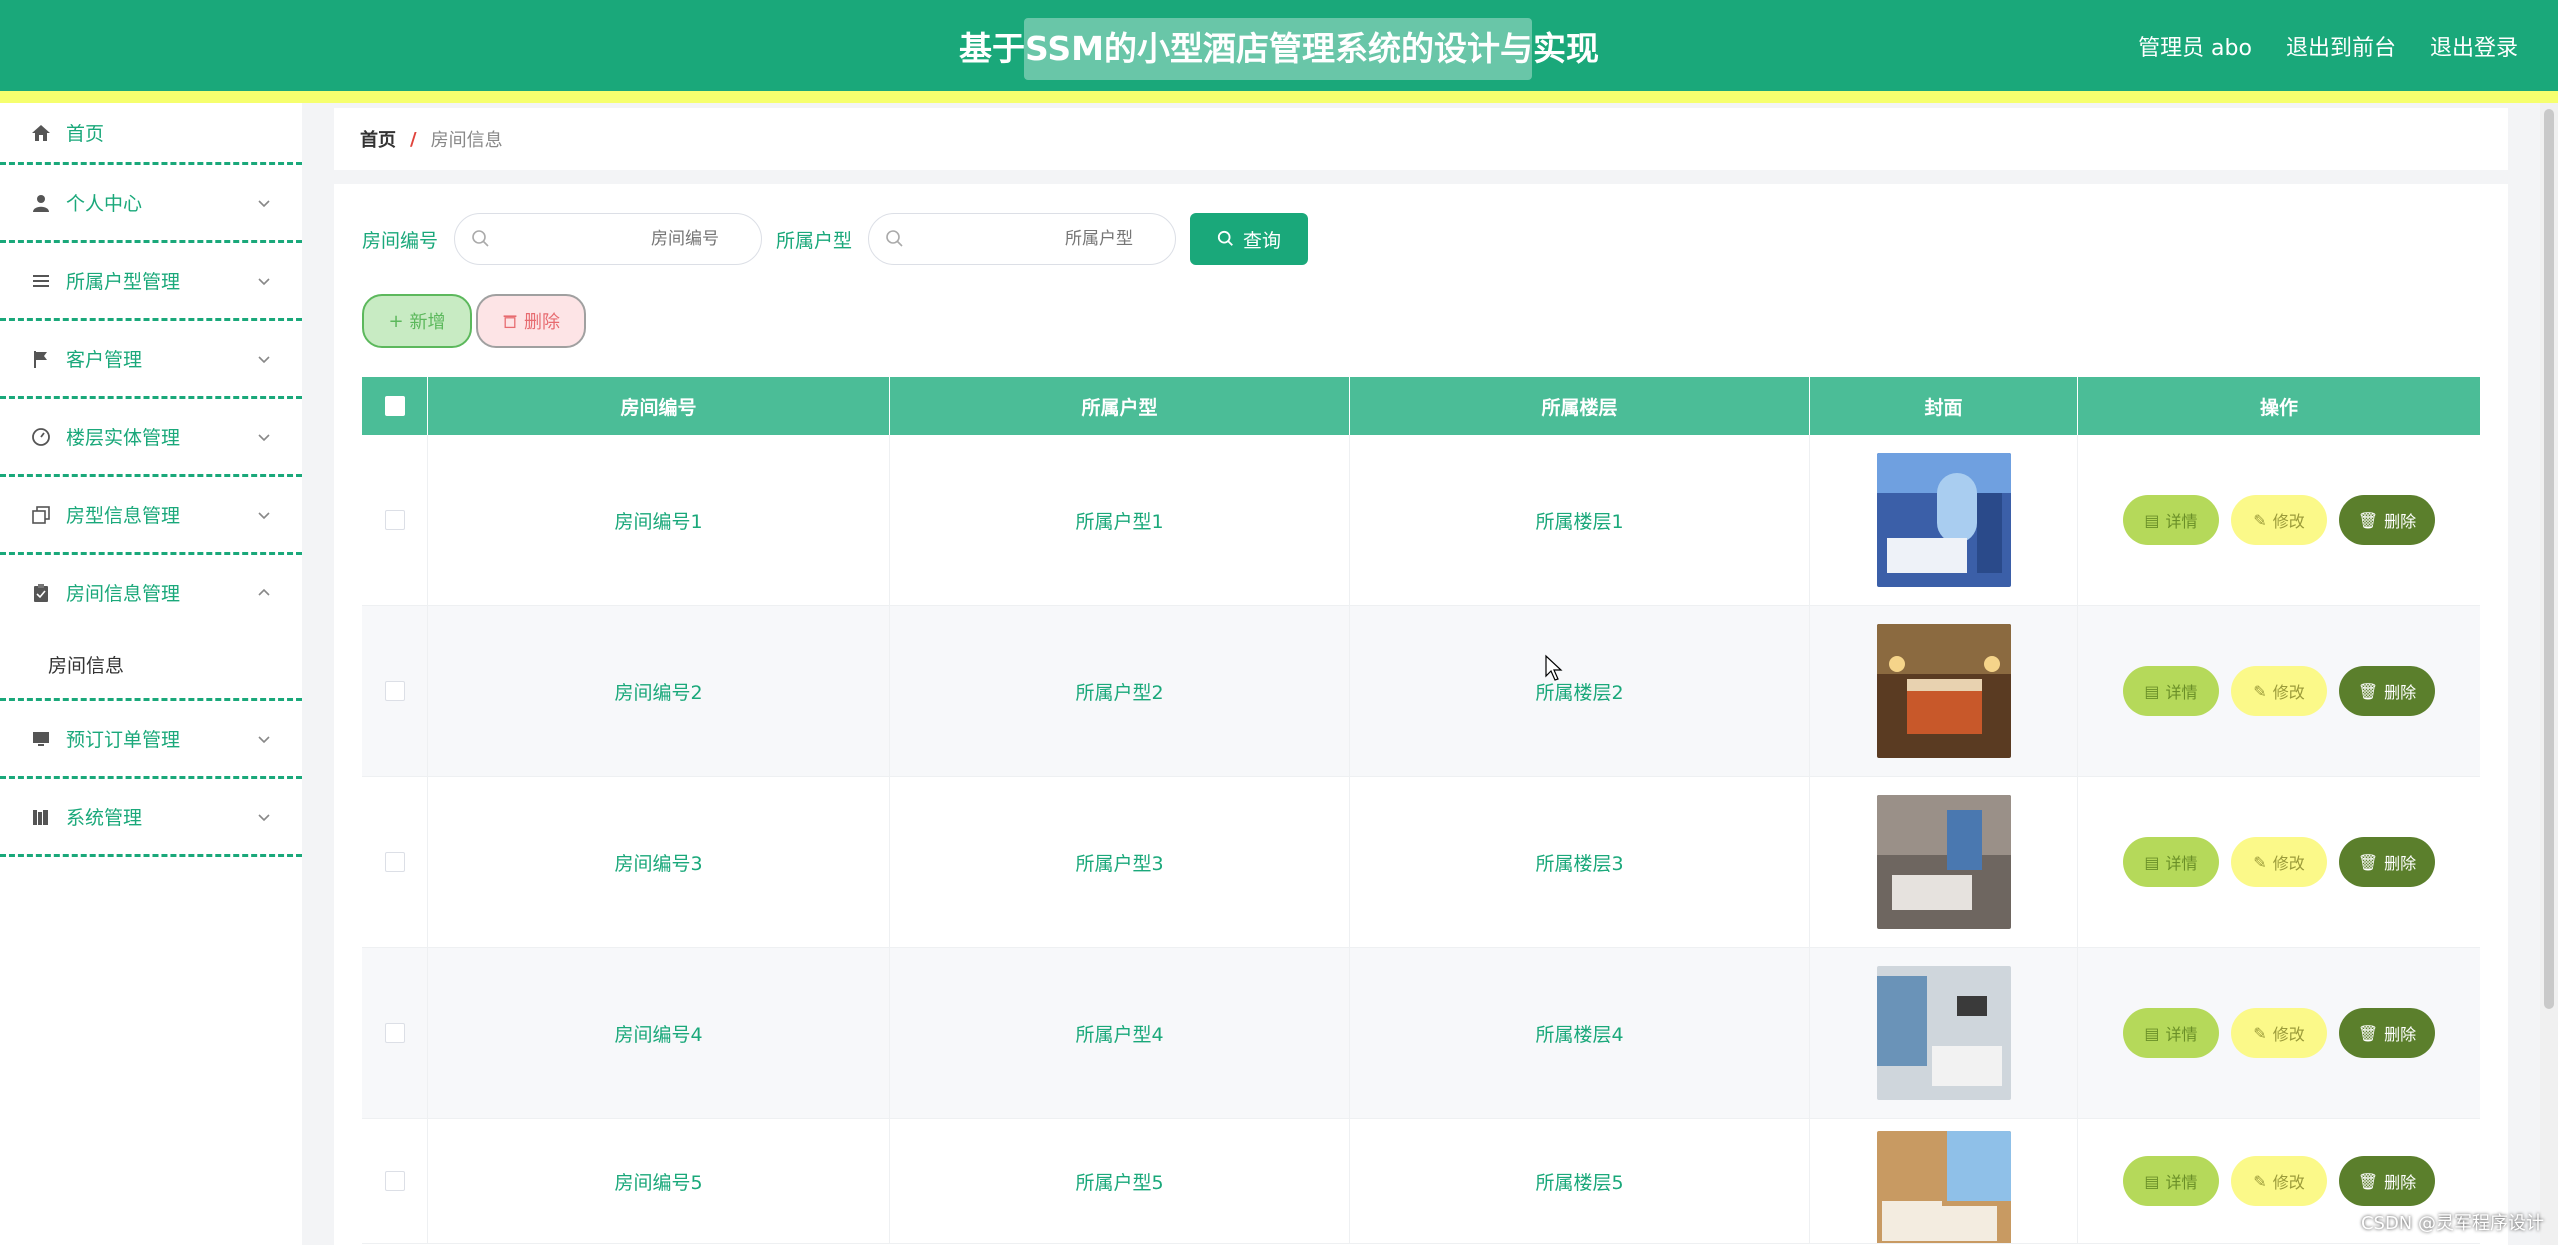 This screenshot has width=2558, height=1245. Describe the element at coordinates (1421, 139) in the screenshot. I see `breadcrumb: 首页 / 房间信息` at that location.